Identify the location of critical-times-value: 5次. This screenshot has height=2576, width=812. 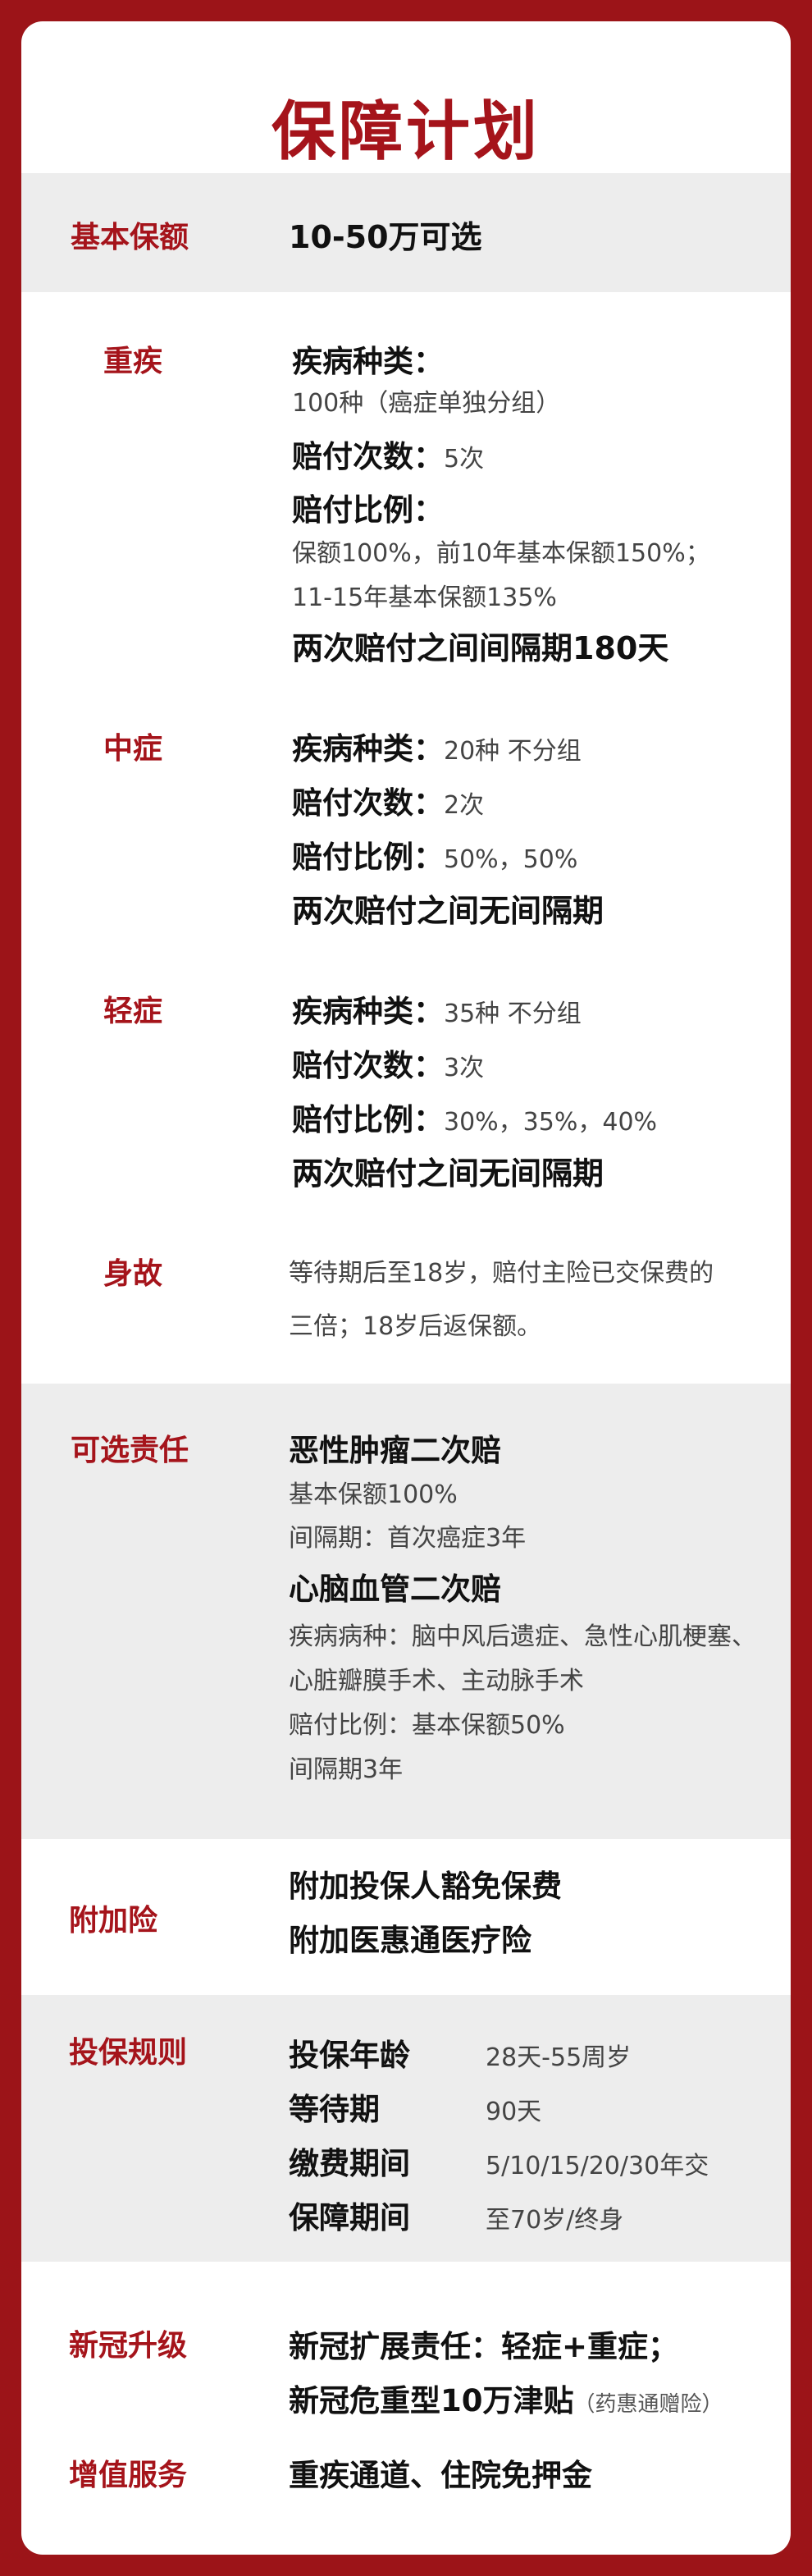
(464, 459).